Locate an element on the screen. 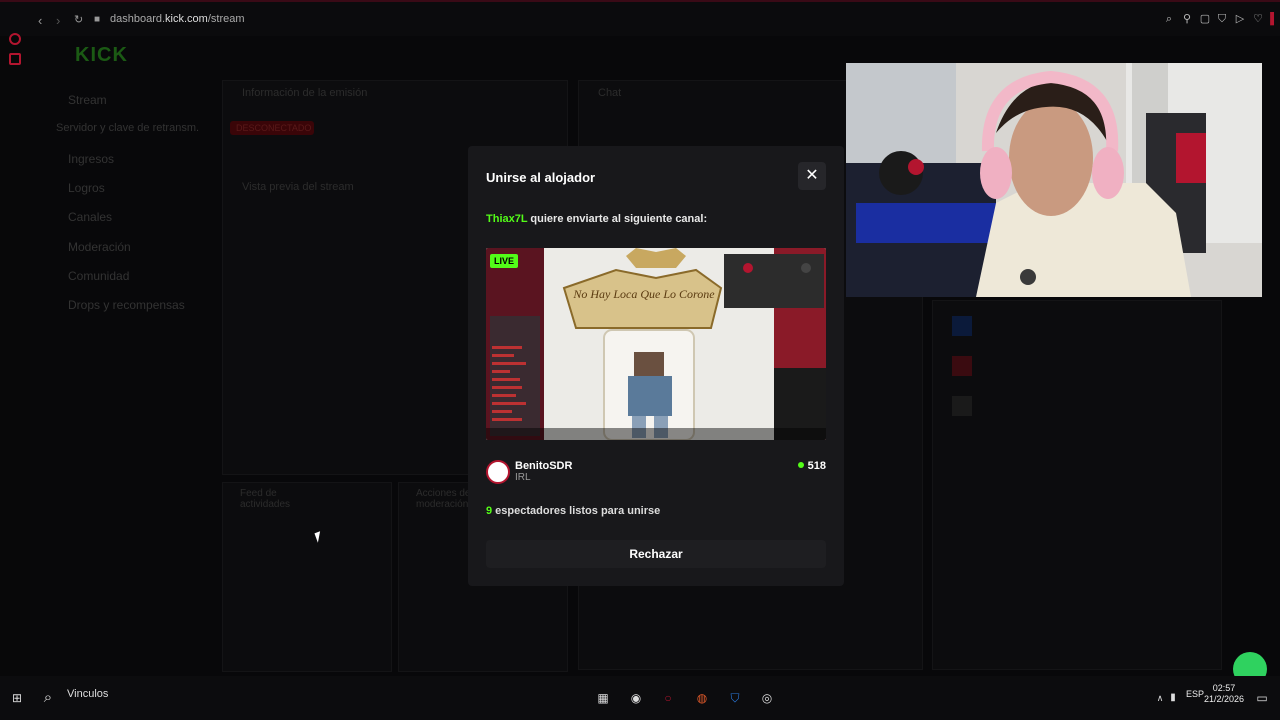  ready-viewers-text: 9 espectadores listos para unirse is located at coordinates (573, 511).